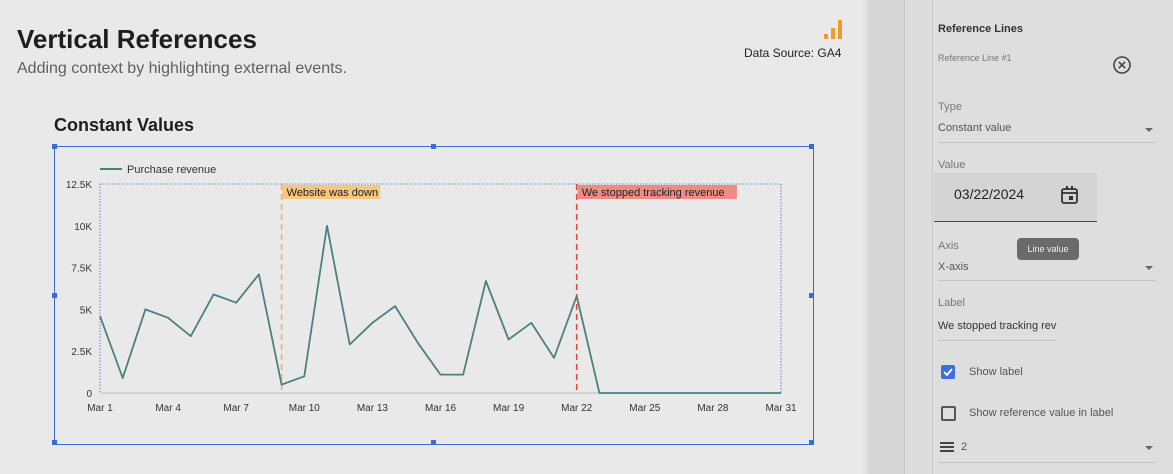  Describe the element at coordinates (54, 442) in the screenshot. I see `resize-handle-bottom-left` at that location.